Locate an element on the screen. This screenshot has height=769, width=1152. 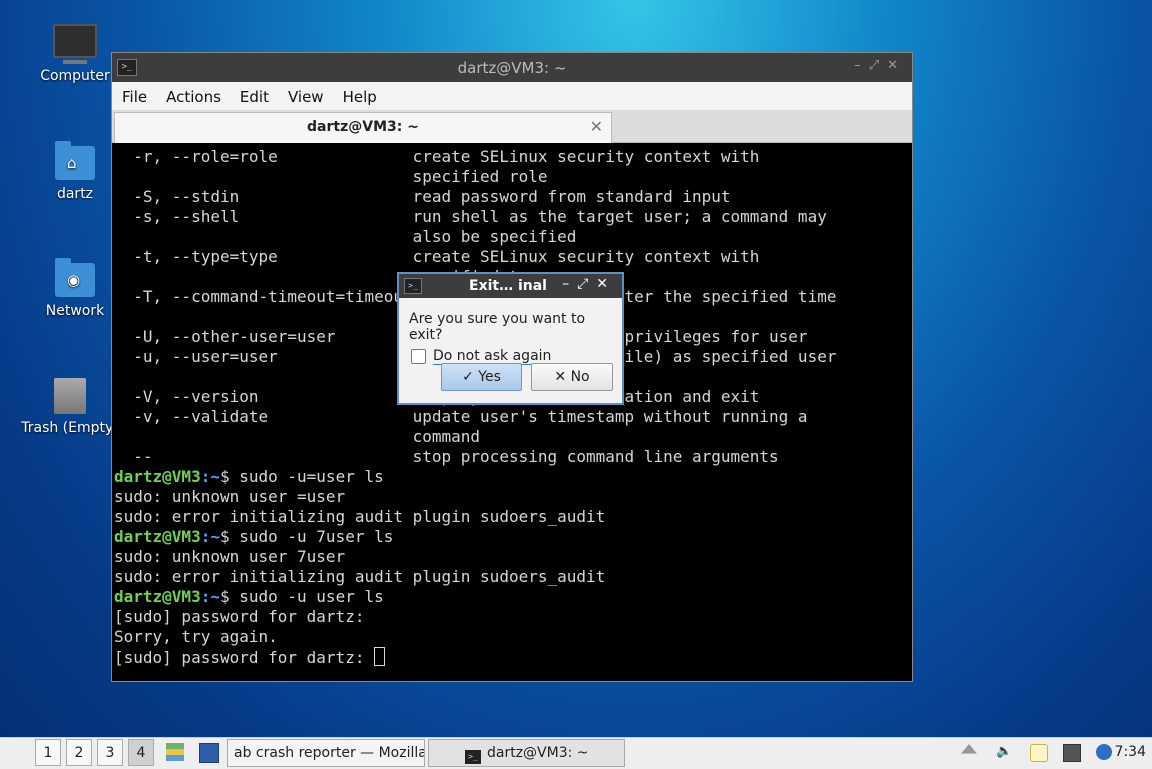
terminal-line: dartz@VM3:~$ sudo -u user ls is located at coordinates (512, 597).